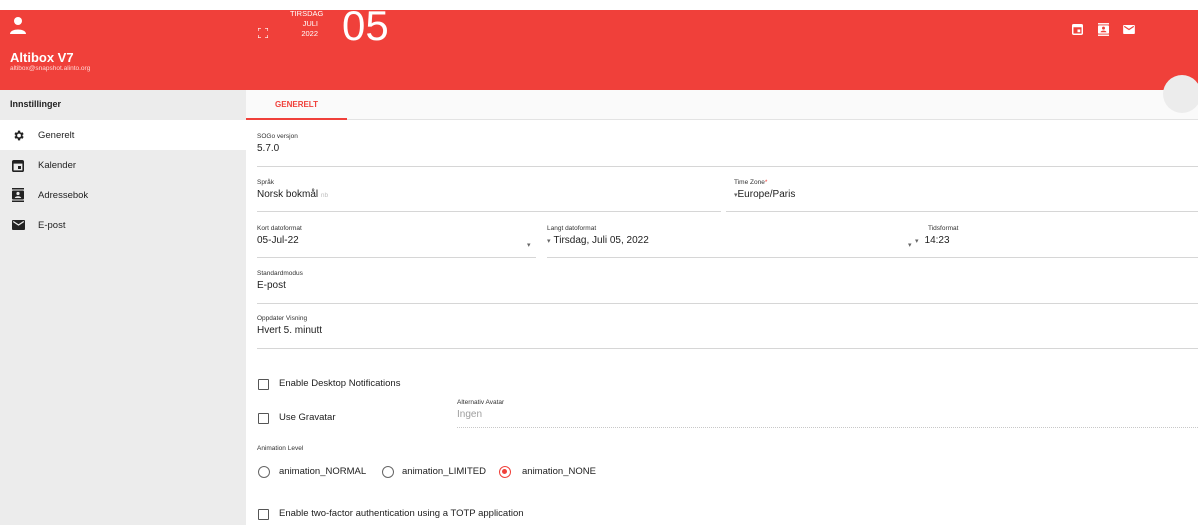 Image resolution: width=1198 pixels, height=525 pixels. I want to click on language-field: Språk Norsk bokmål nb, so click(292, 189).